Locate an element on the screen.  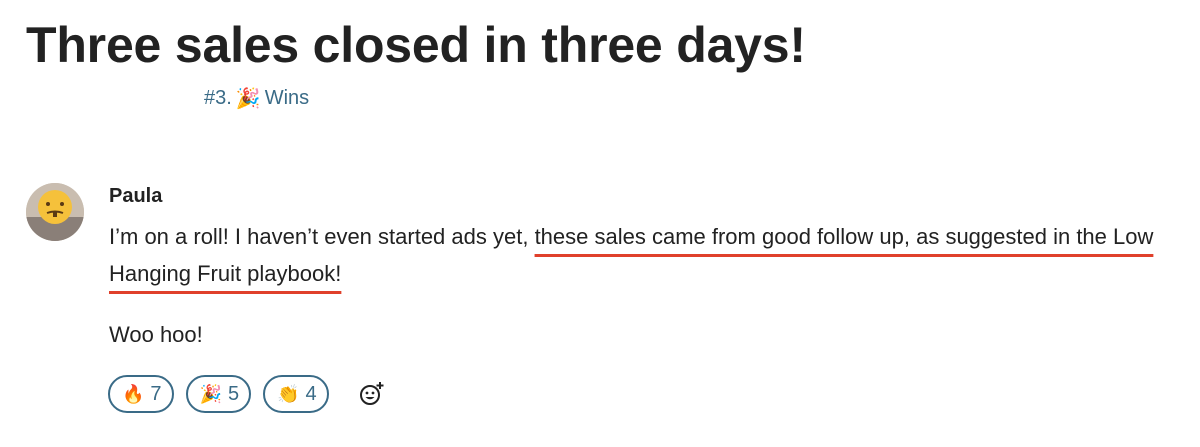
clapping-hands-icon: 👏 is located at coordinates (288, 393).